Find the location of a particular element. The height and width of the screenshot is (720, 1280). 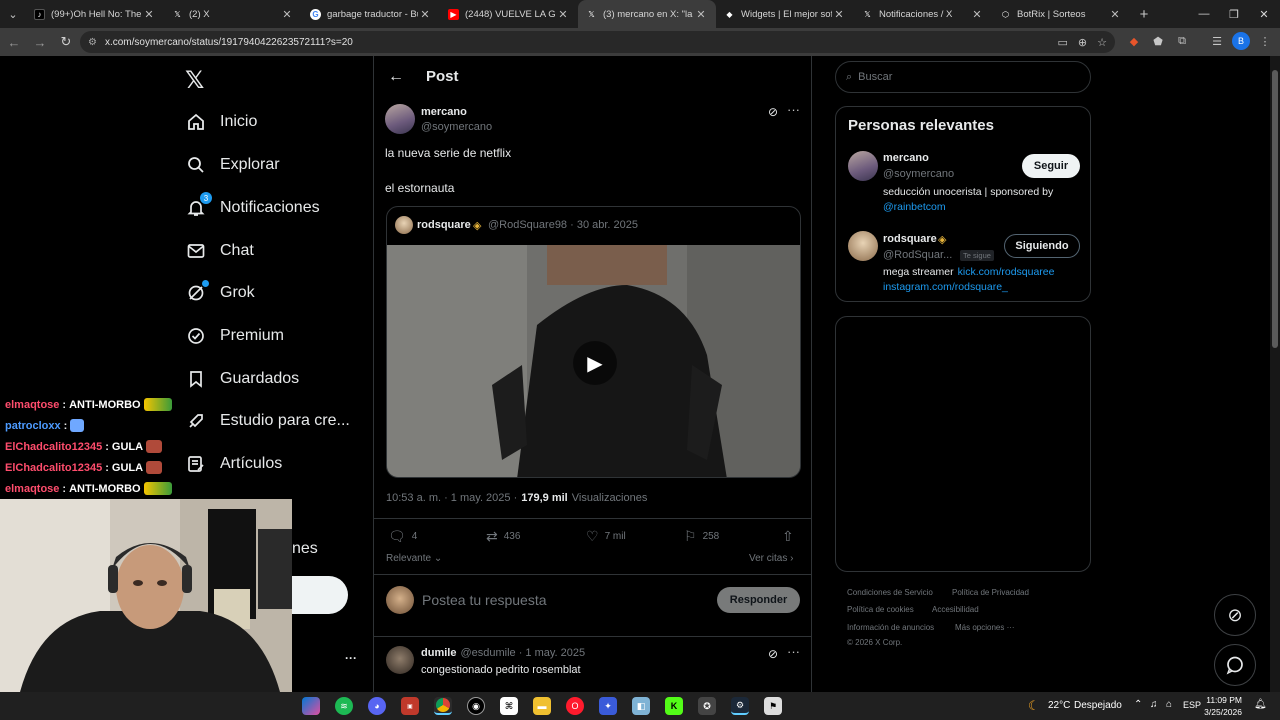

sidebar-item-guardados: Guardados is located at coordinates (242, 379).